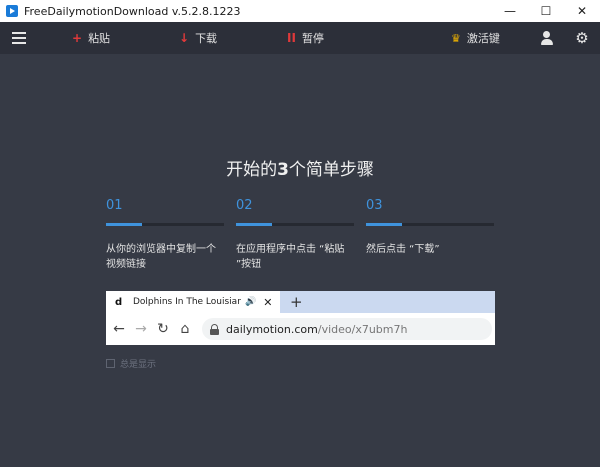 The image size is (600, 467). I want to click on paste-button: + 粘贴, so click(91, 38).